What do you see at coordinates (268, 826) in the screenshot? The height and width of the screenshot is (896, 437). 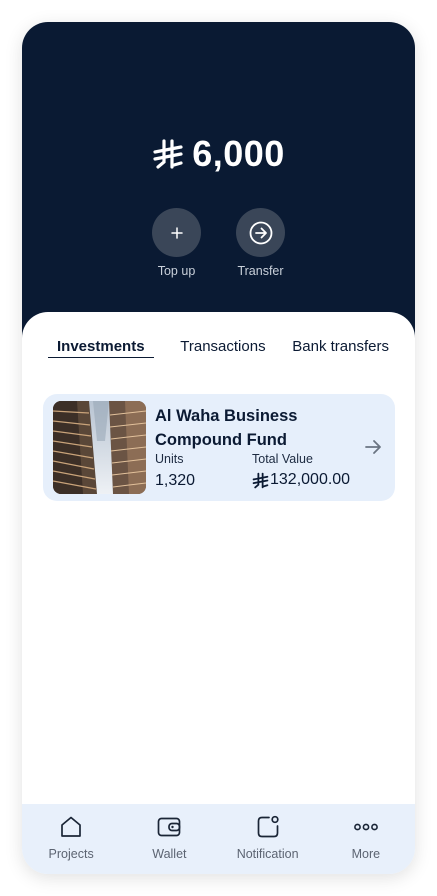 I see `notification-icon` at bounding box center [268, 826].